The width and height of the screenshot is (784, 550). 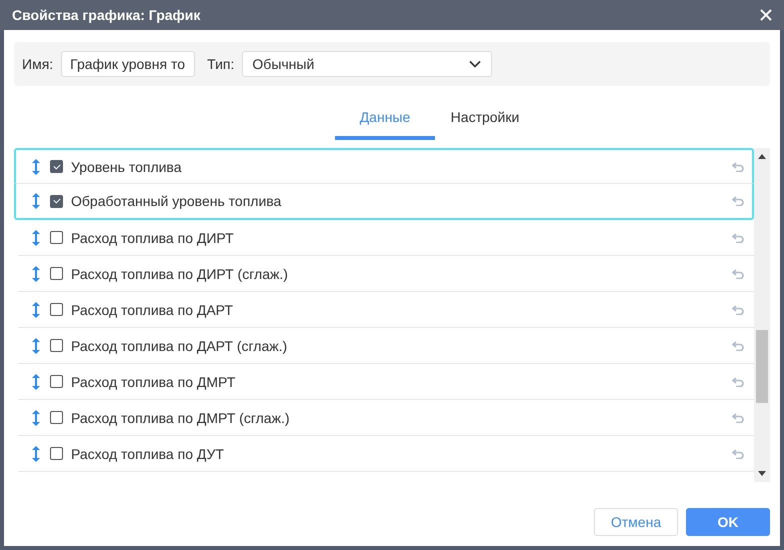 I want to click on list-row: Расход топлива по ДАРТ (сглаж.), so click(x=386, y=346).